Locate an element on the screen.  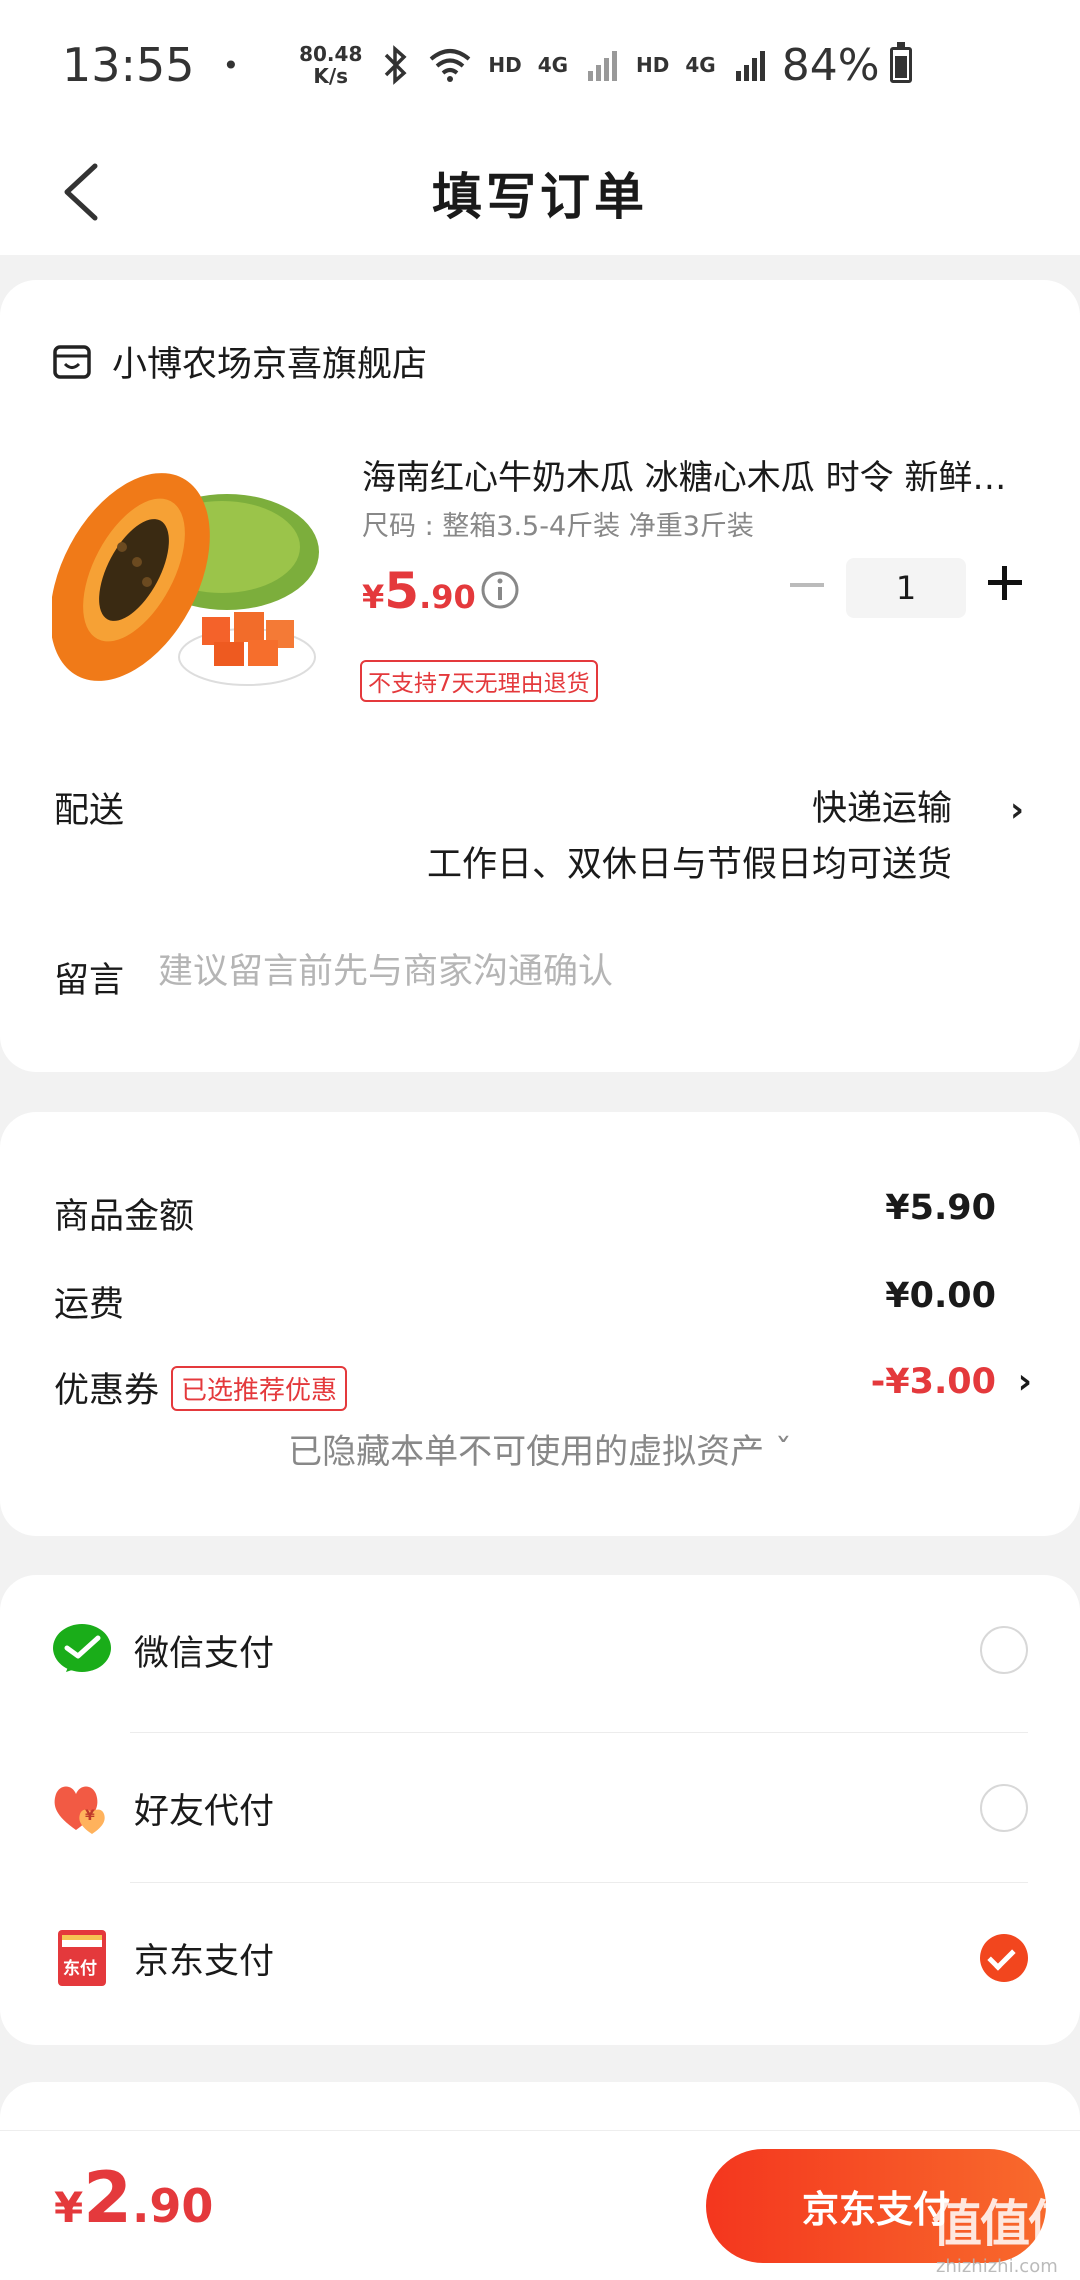
message-input is located at coordinates (578, 972).